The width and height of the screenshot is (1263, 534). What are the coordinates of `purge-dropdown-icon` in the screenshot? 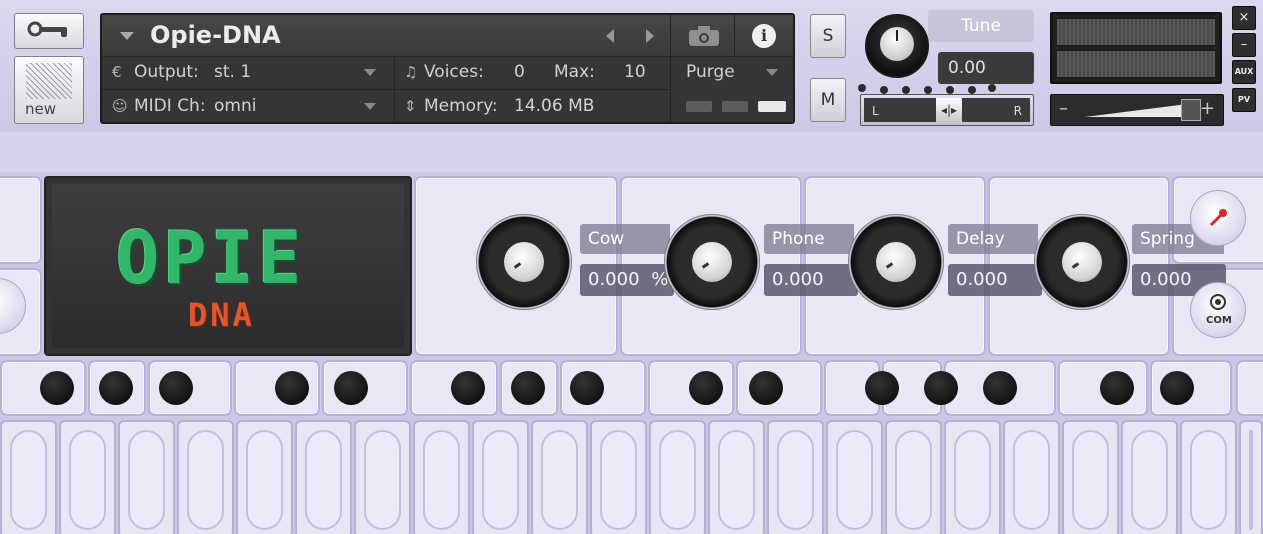 It's located at (772, 72).